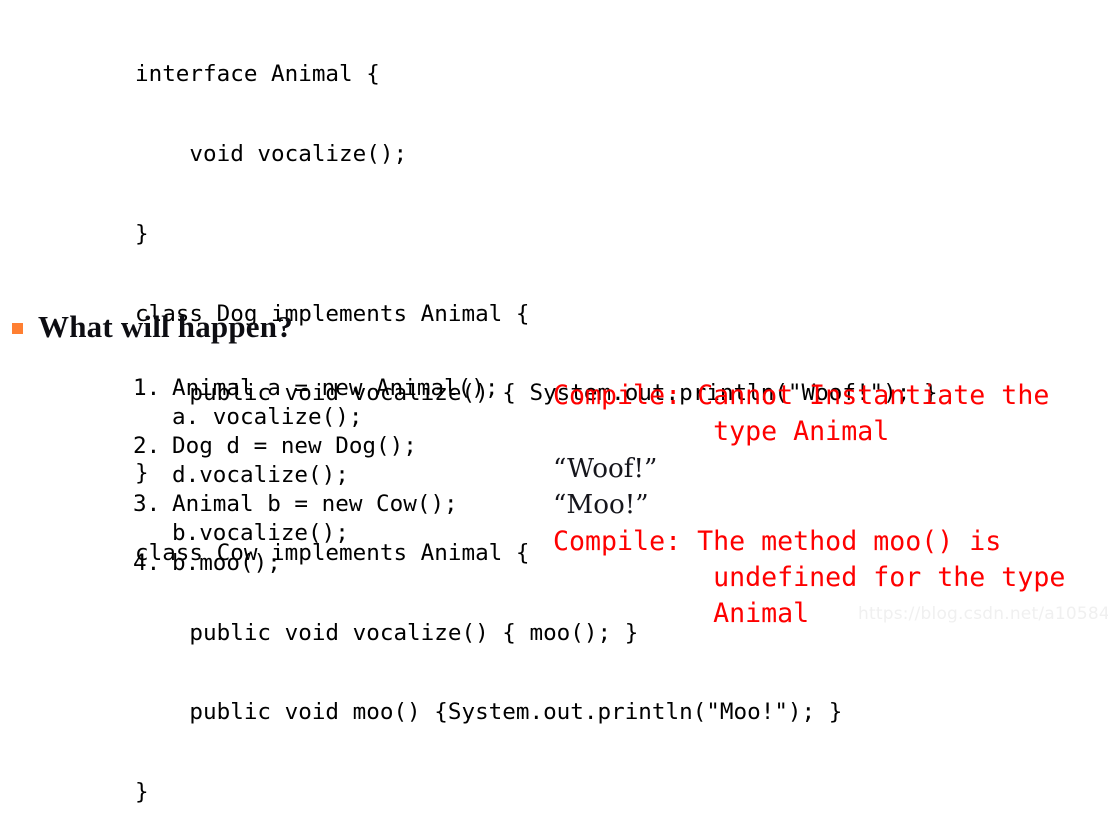 The height and width of the screenshot is (832, 1108). Describe the element at coordinates (801, 395) in the screenshot. I see `answer-line: Compile: Cannot Instantiate the` at that location.